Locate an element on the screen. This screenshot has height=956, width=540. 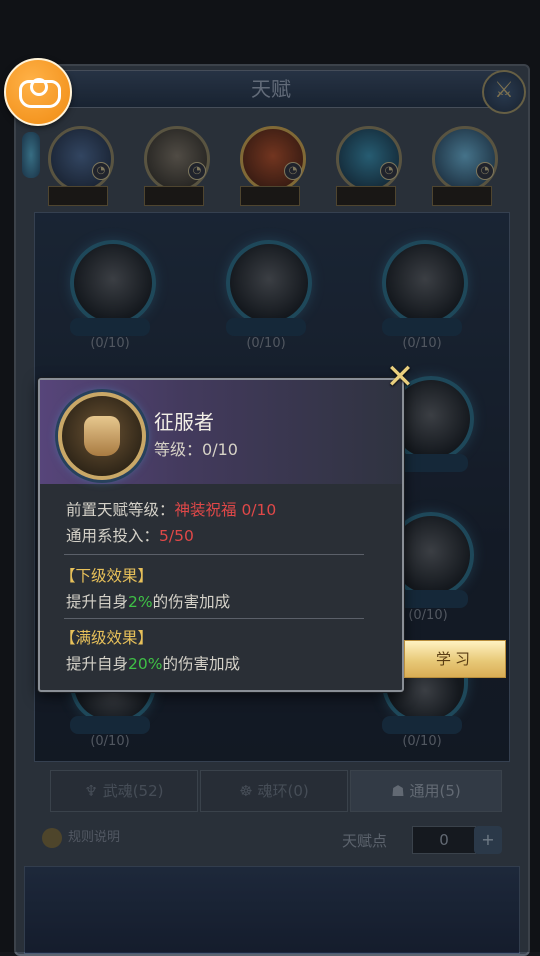
max-effect-pre: 提升自身 is located at coordinates (97, 664).